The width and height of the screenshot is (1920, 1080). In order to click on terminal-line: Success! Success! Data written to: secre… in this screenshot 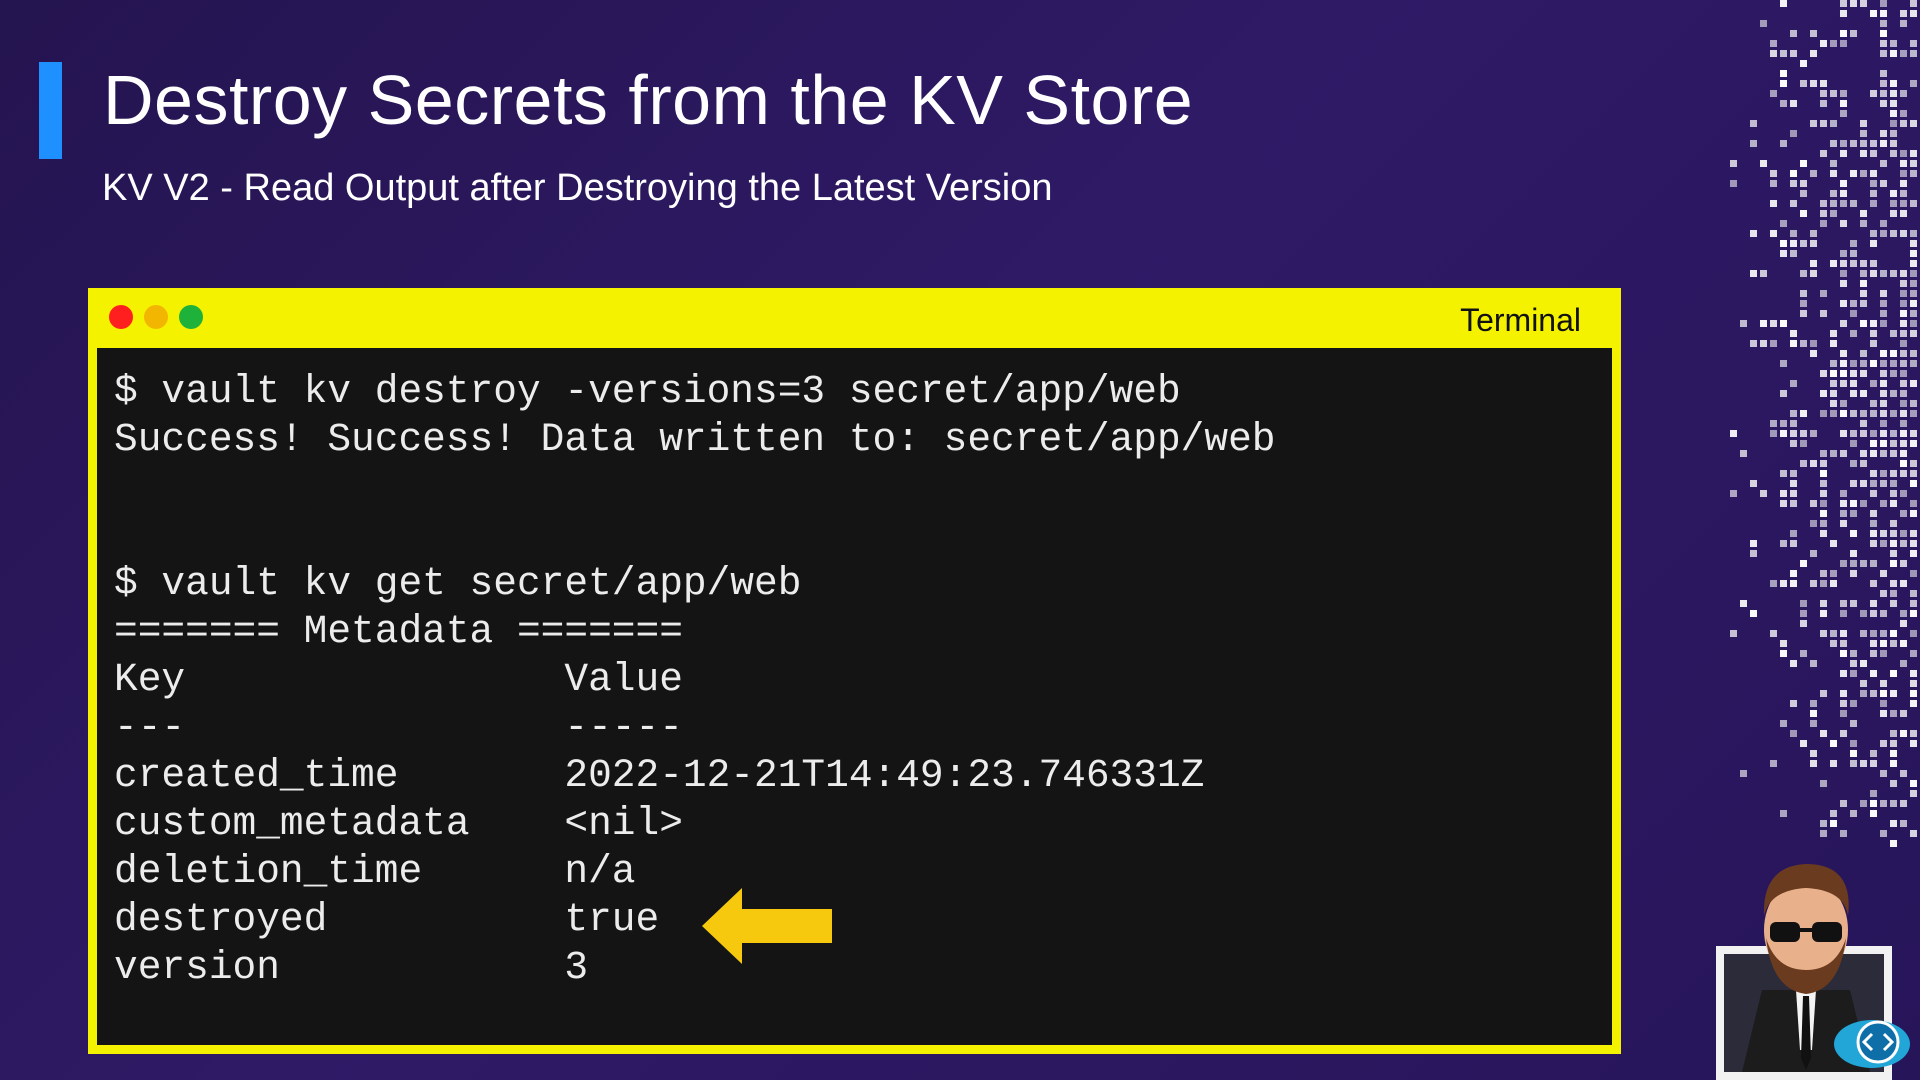, I will do `click(695, 439)`.